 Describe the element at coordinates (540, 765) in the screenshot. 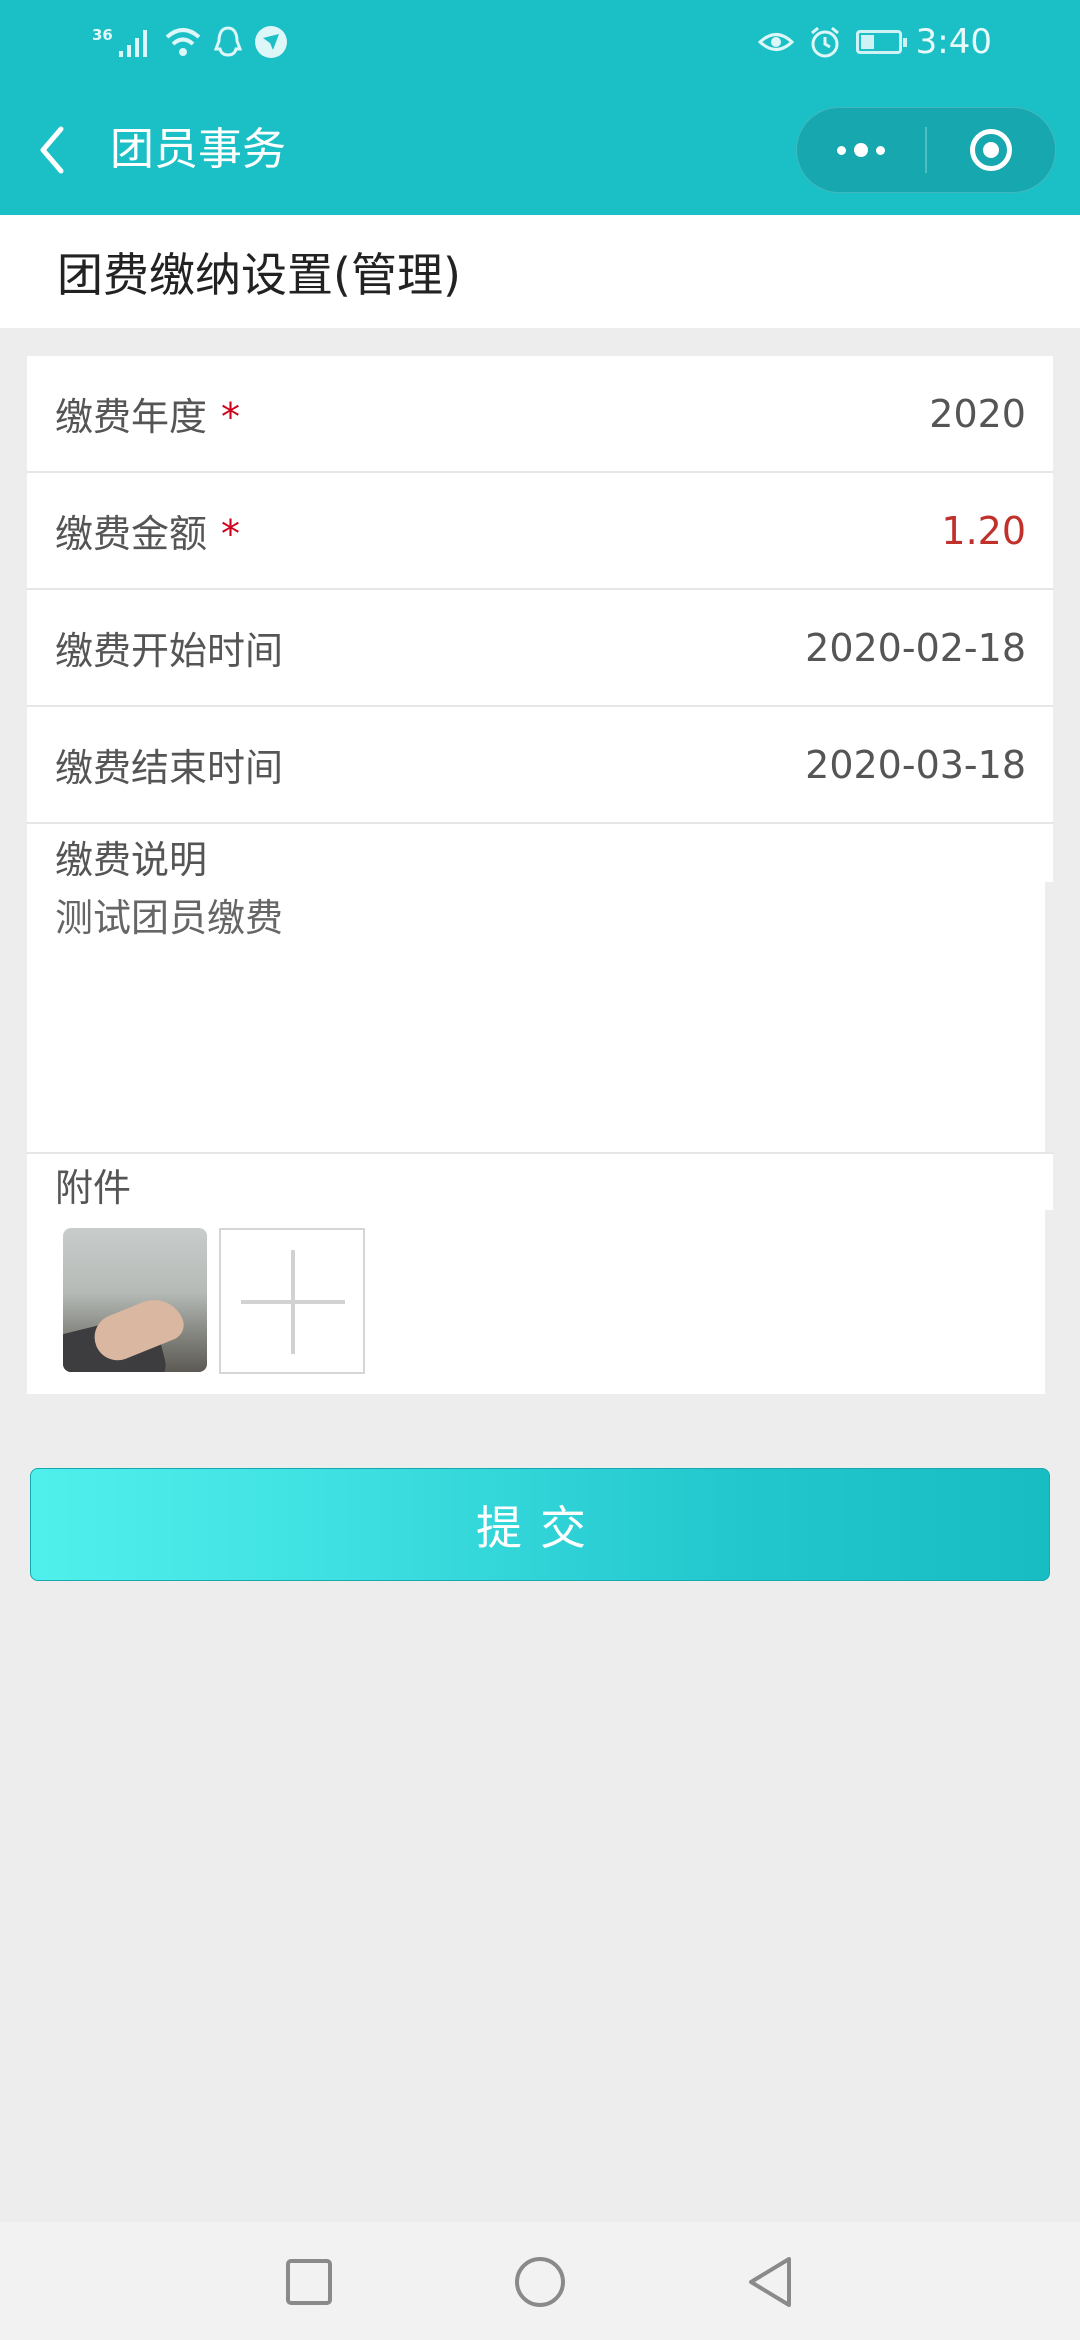

I see `end-date-row: 缴费结束时间 2020-03-18` at that location.